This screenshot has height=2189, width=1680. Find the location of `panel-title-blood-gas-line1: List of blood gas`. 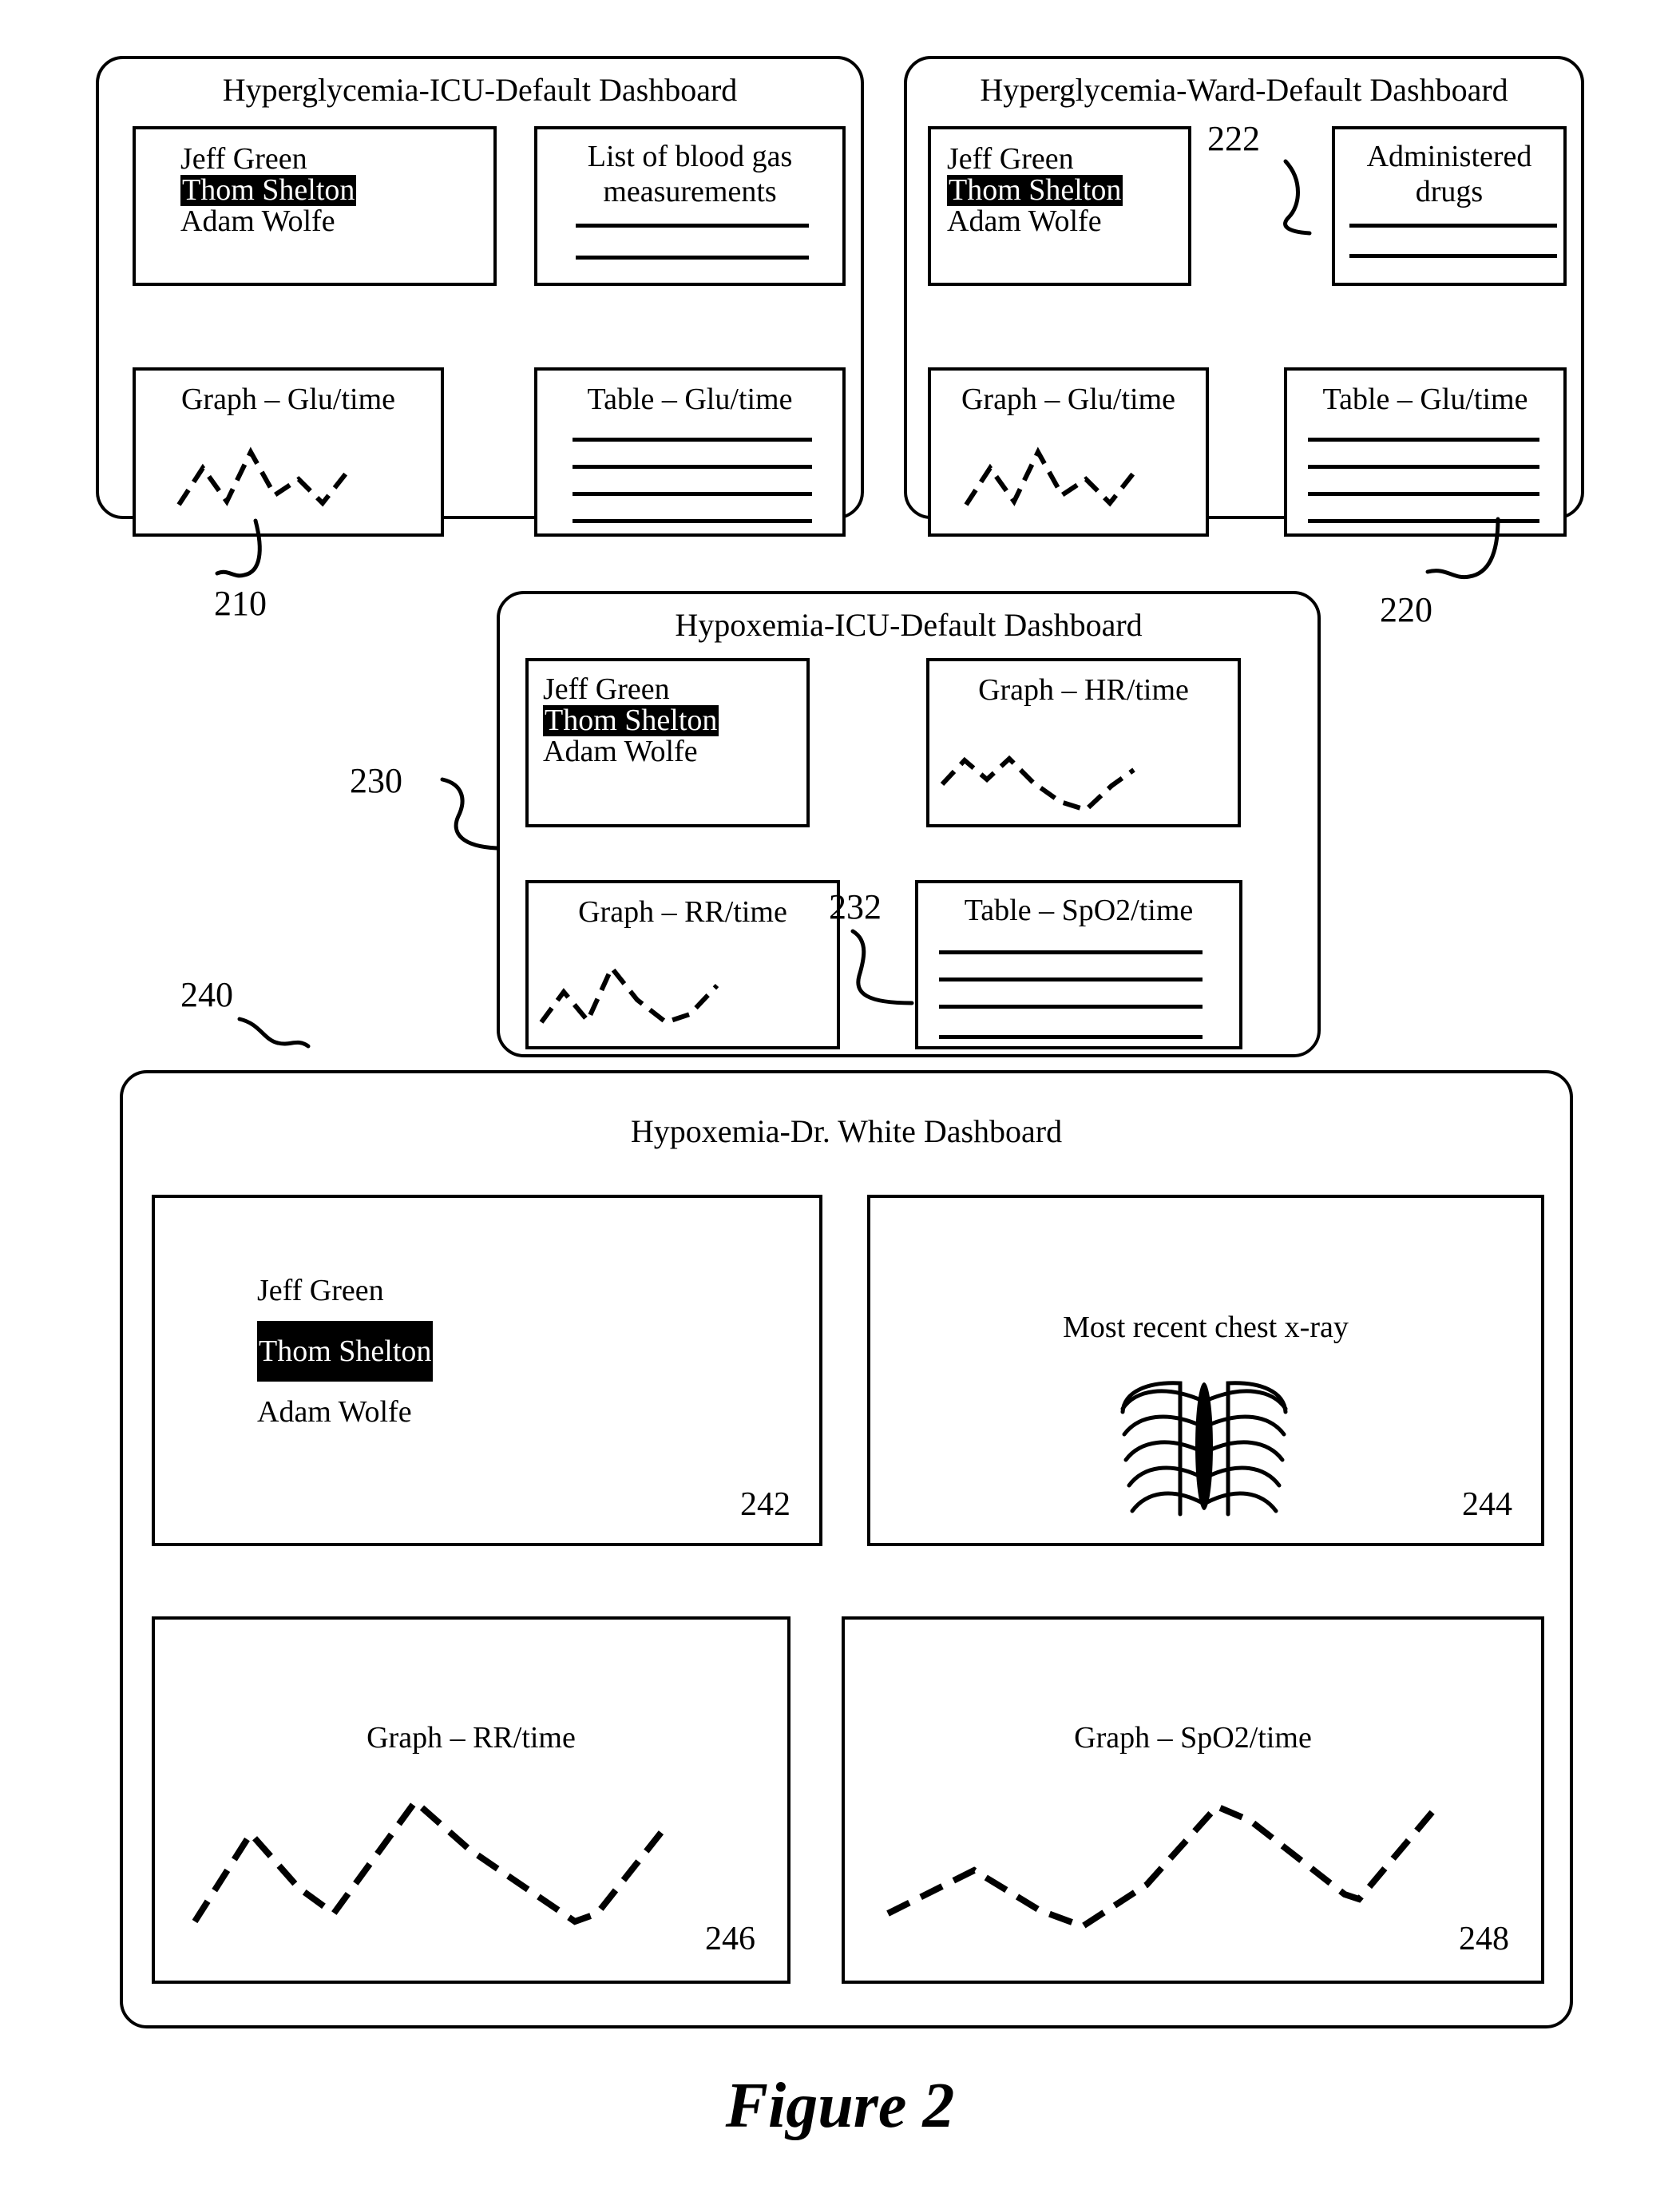

panel-title-blood-gas-line1: List of blood gas is located at coordinates (690, 156).